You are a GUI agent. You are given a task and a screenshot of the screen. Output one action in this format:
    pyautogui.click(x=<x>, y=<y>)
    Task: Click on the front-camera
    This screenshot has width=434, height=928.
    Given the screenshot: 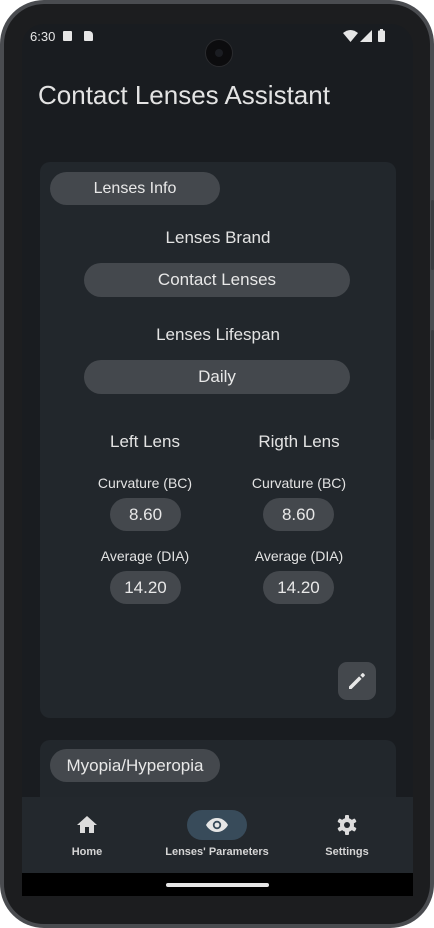 What is the action you would take?
    pyautogui.click(x=219, y=53)
    